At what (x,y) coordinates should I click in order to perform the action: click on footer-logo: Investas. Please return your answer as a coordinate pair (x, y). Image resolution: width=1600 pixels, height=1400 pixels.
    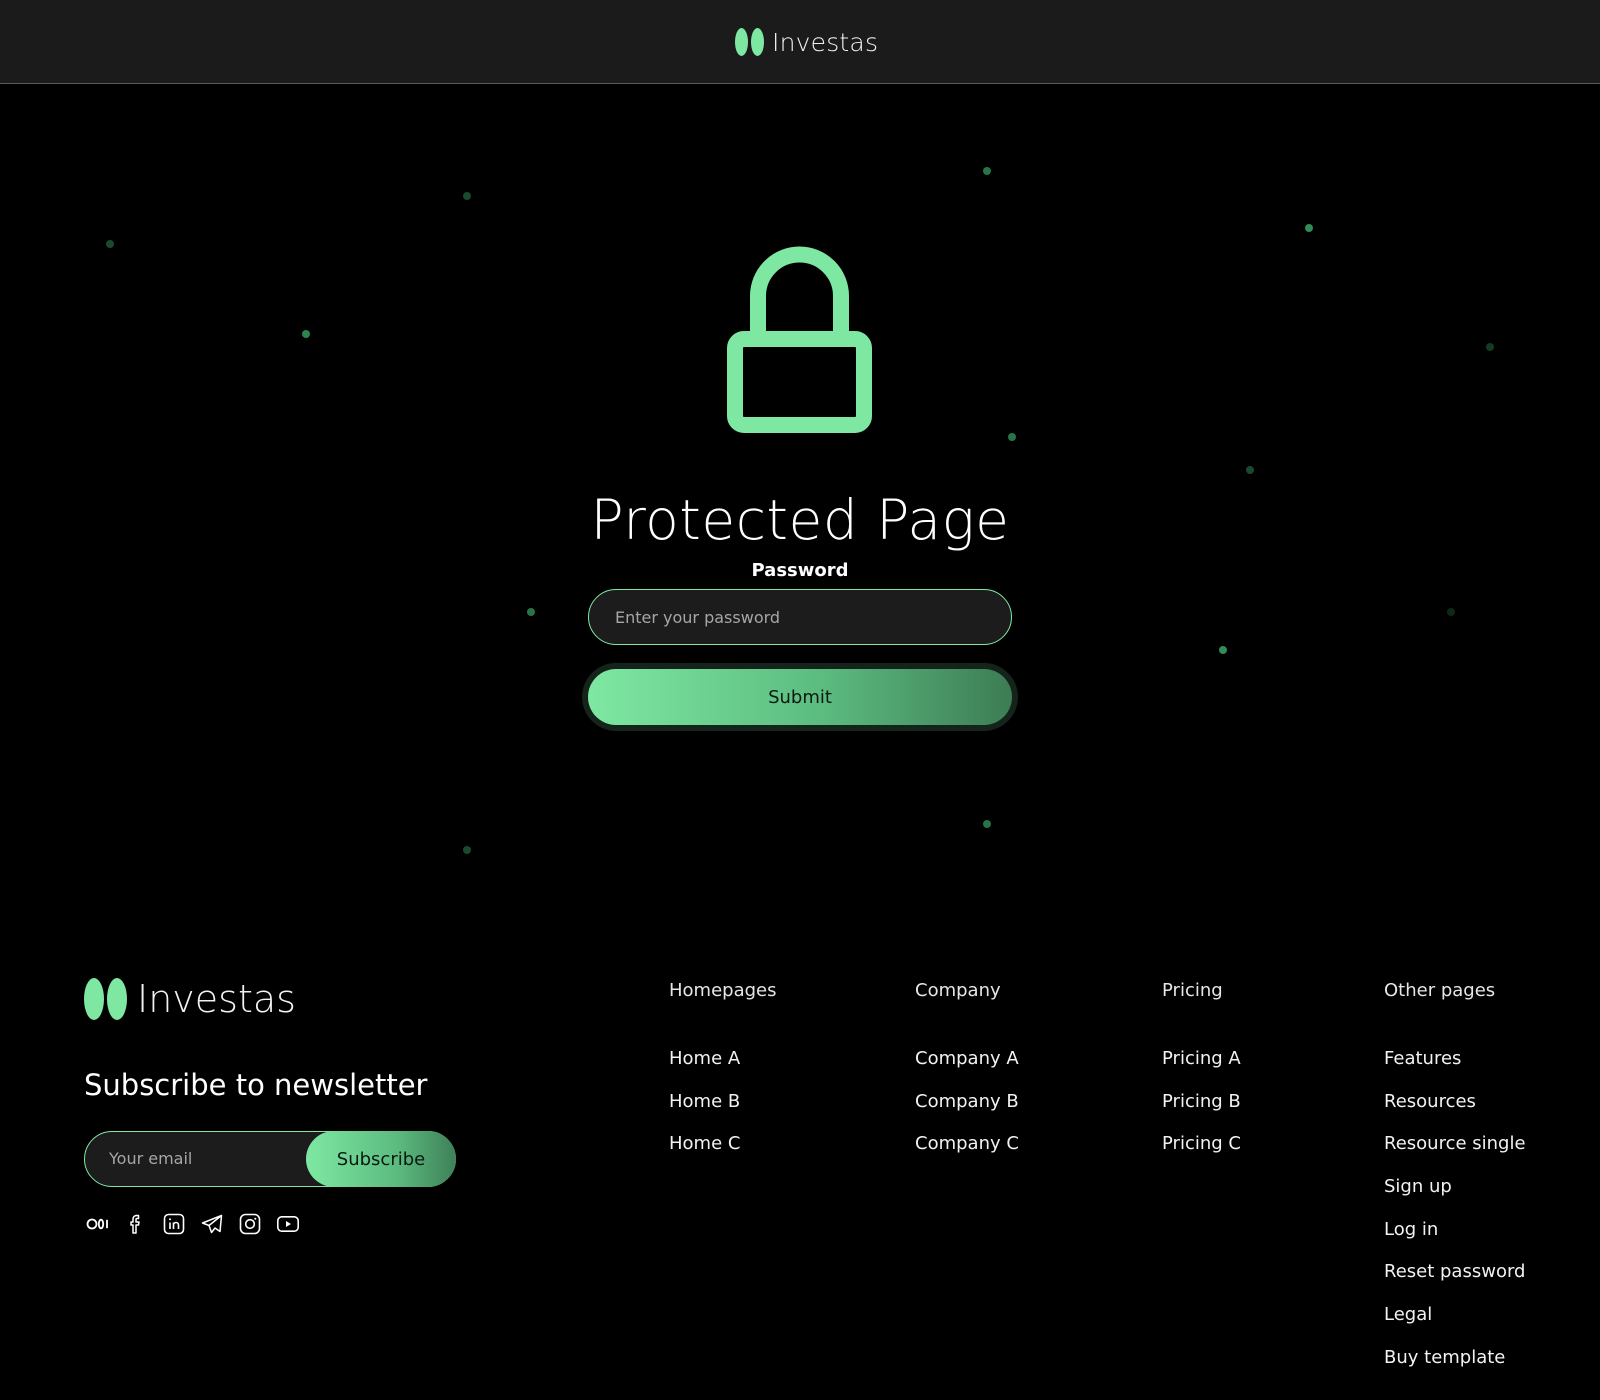
    Looking at the image, I should click on (190, 999).